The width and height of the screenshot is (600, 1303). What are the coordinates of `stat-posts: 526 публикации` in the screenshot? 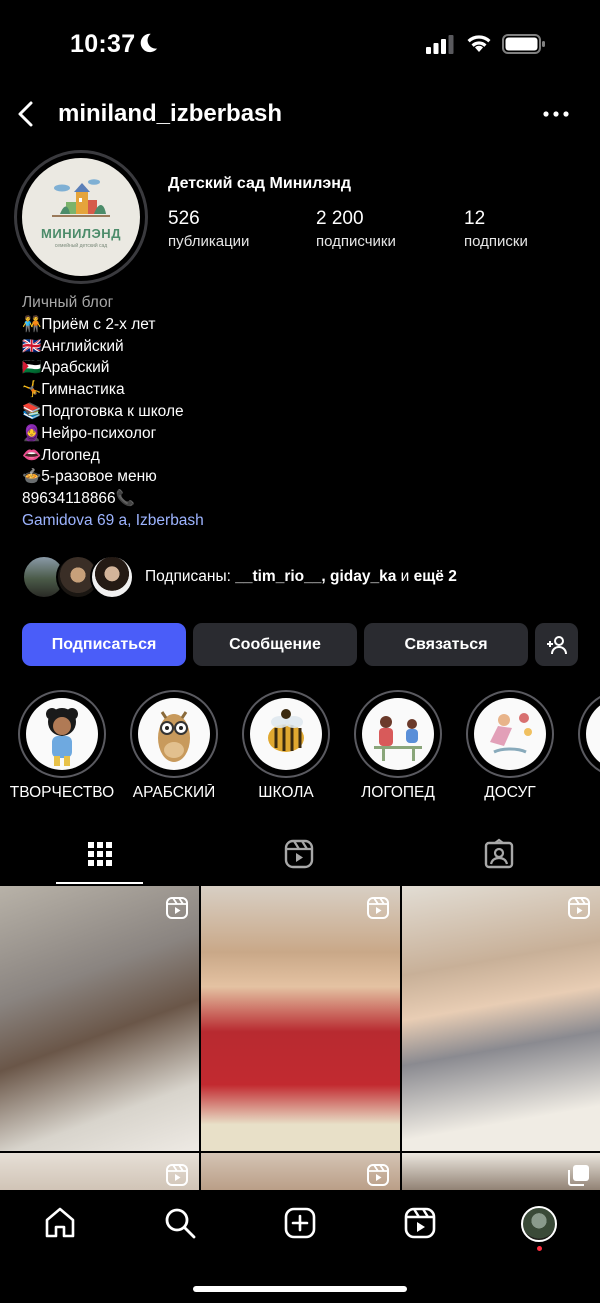 It's located at (208, 229).